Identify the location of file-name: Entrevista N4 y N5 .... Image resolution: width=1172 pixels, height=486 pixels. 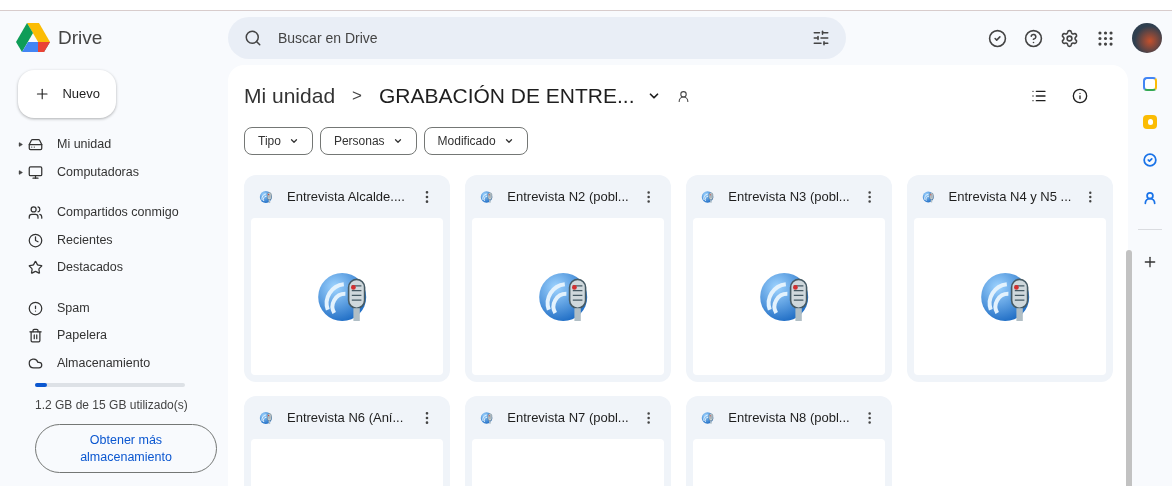
(1010, 196).